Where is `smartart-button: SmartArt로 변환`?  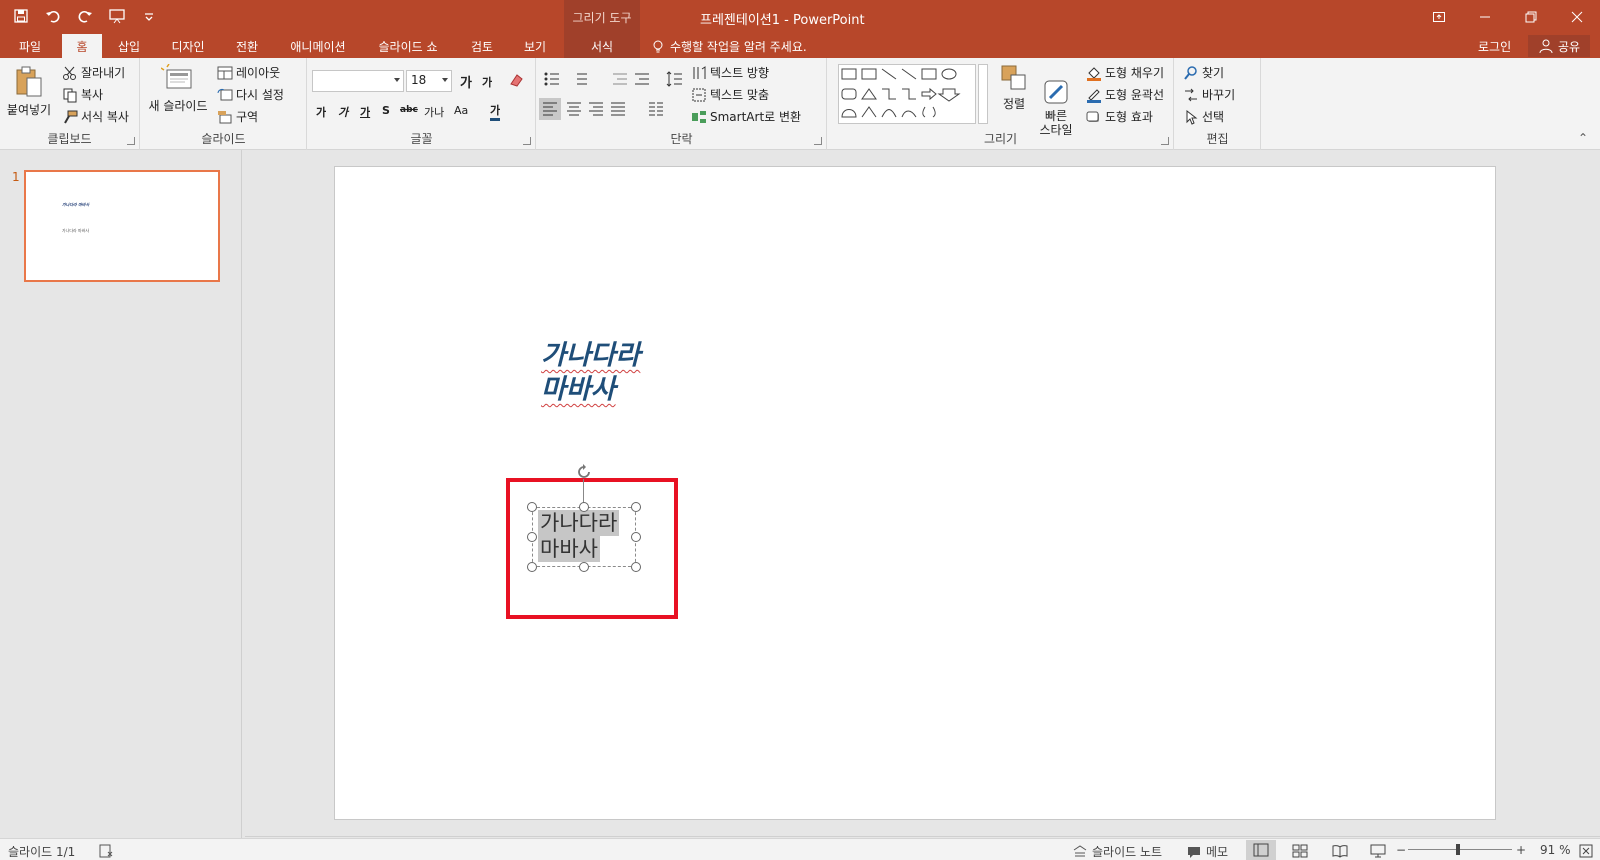 smartart-button: SmartArt로 변환 is located at coordinates (746, 116).